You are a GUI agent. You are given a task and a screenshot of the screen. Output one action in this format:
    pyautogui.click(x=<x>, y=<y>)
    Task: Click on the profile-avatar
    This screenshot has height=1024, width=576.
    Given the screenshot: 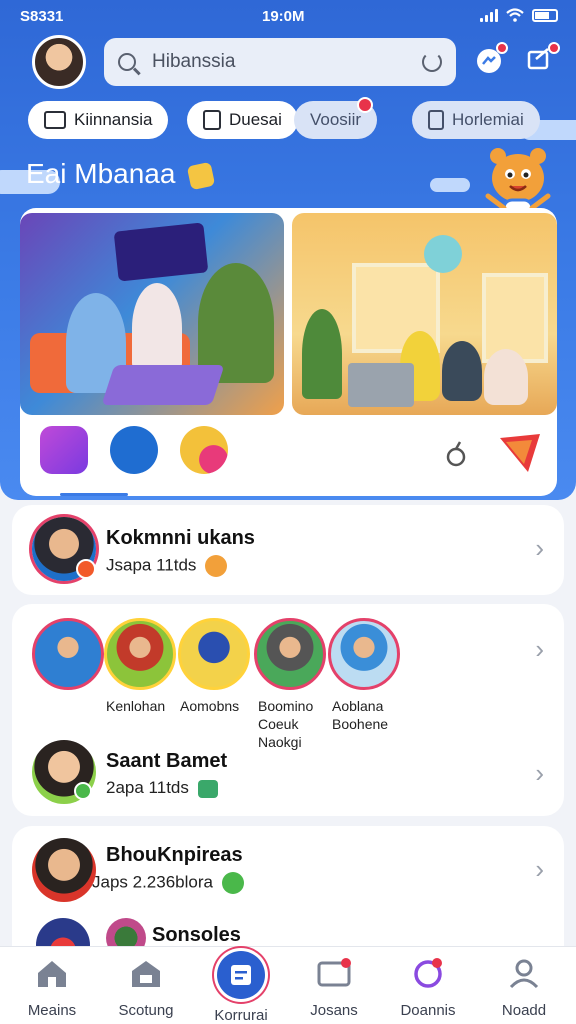 What is the action you would take?
    pyautogui.click(x=59, y=62)
    